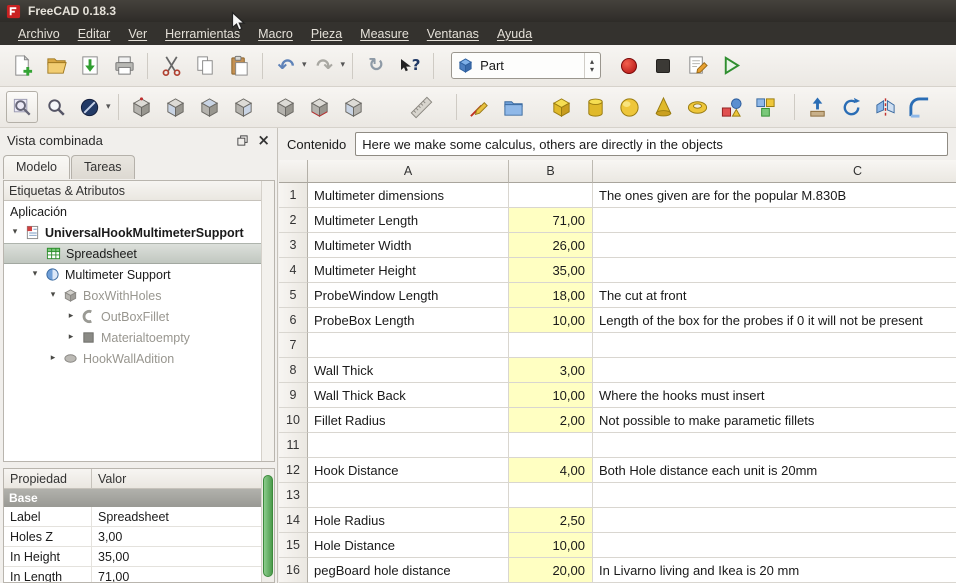 The width and height of the screenshot is (956, 583). What do you see at coordinates (774, 420) in the screenshot?
I see `cell-c: Not possible to make parametic fillets` at bounding box center [774, 420].